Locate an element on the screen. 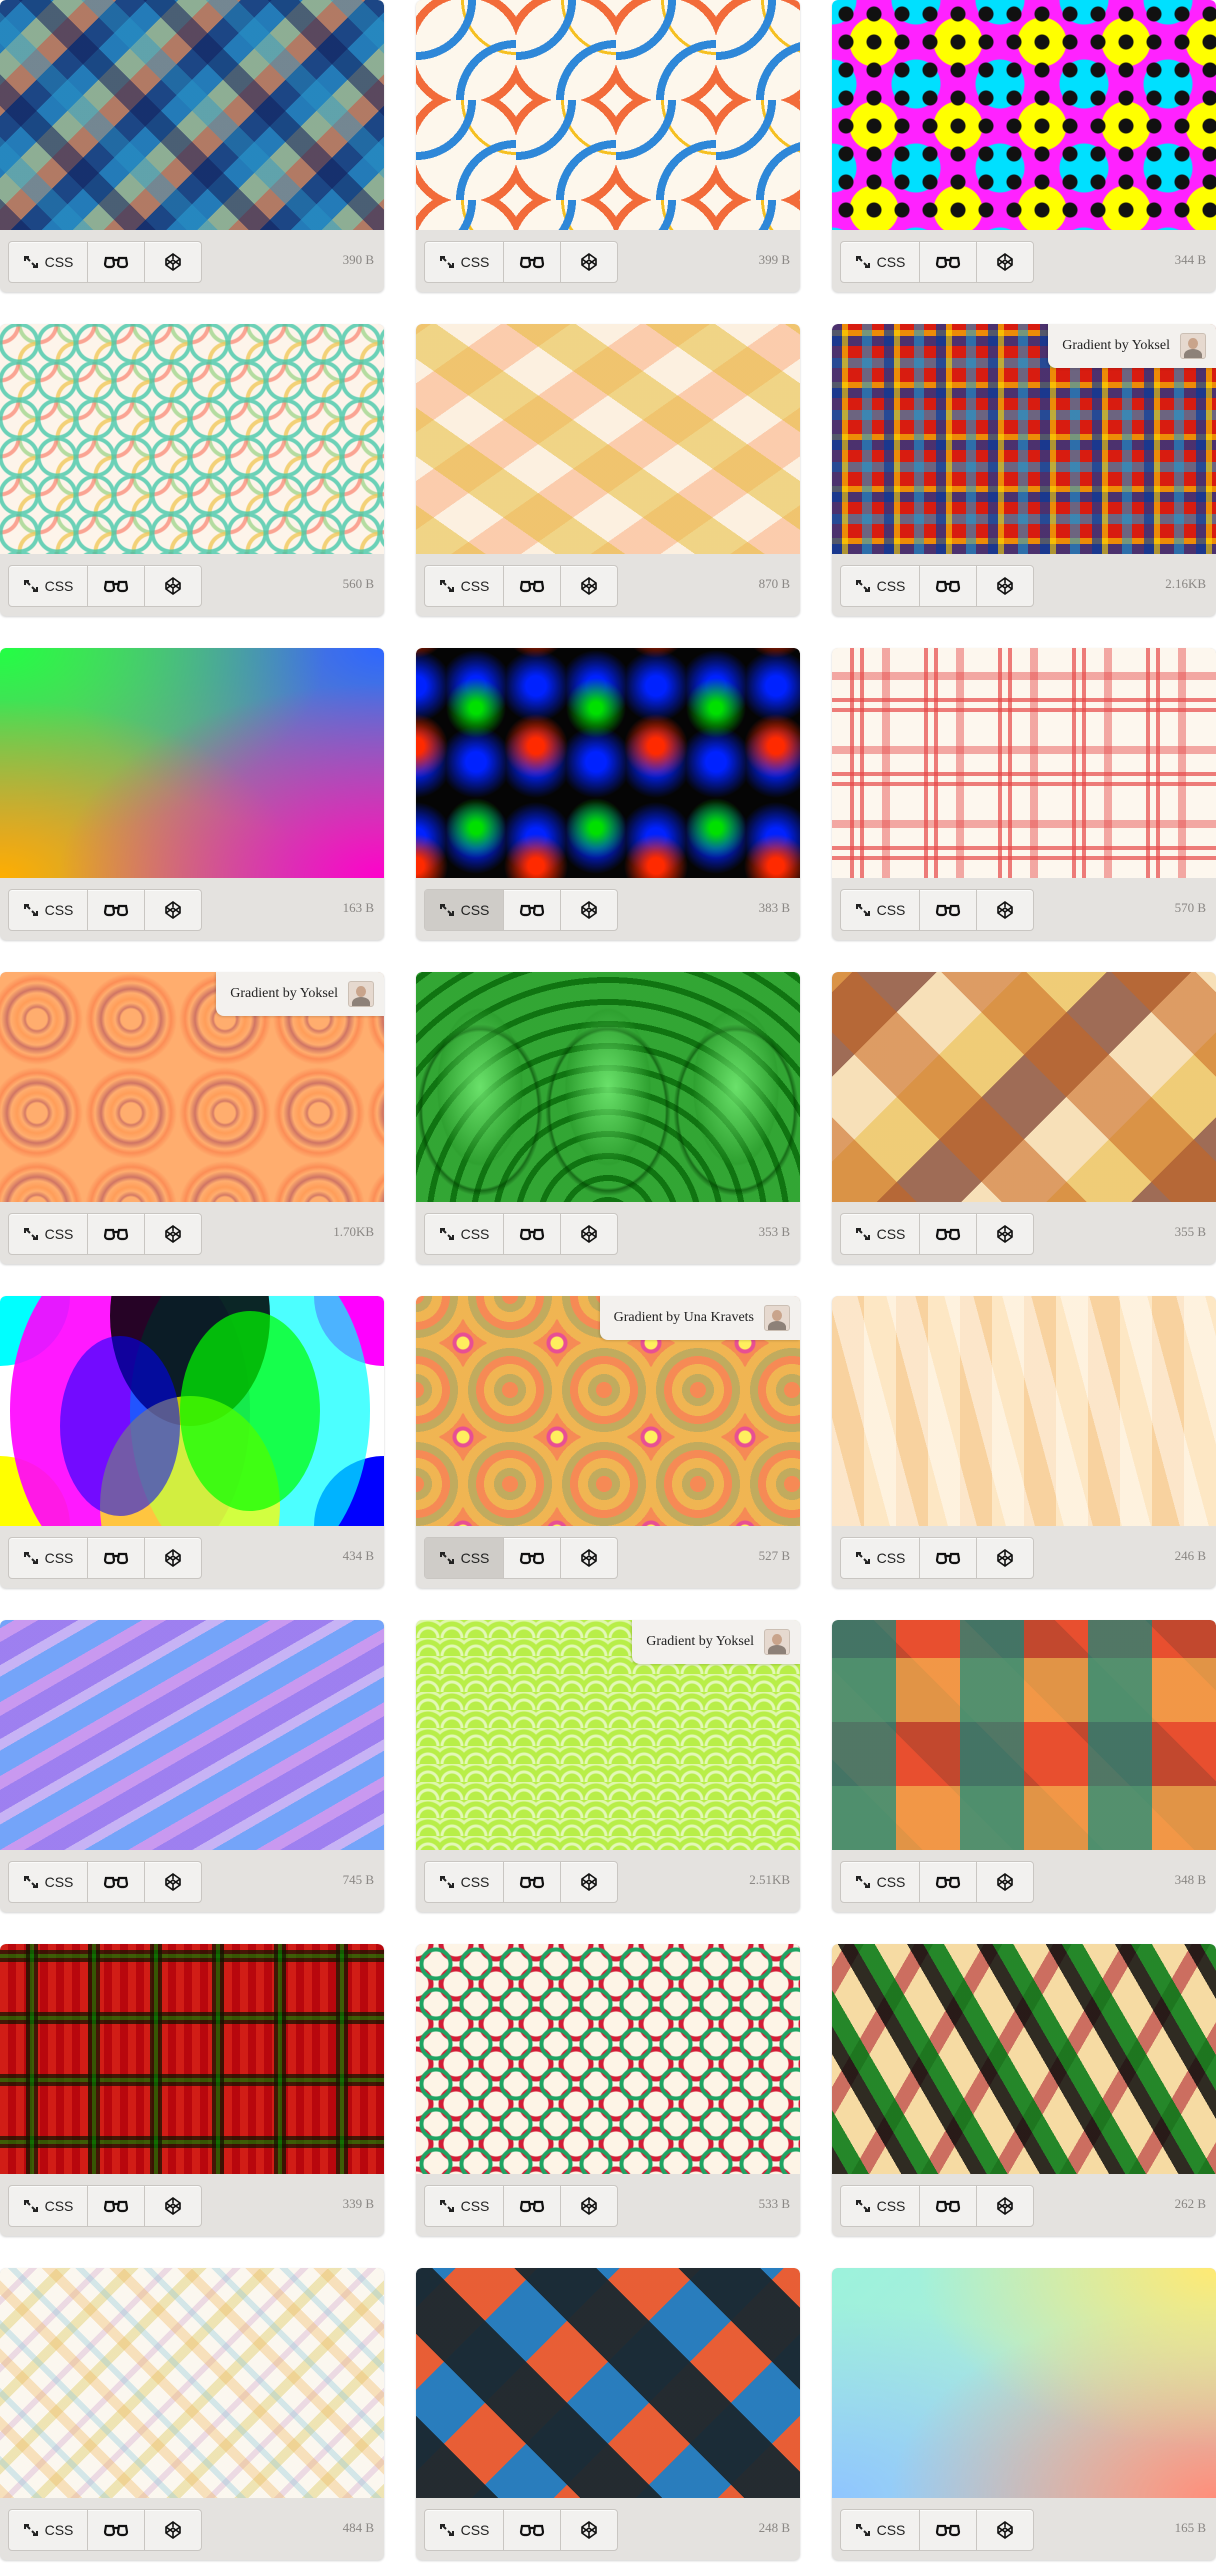 Image resolution: width=1216 pixels, height=2563 pixels. author-credit: Gradient by Una Kravets is located at coordinates (699, 1318).